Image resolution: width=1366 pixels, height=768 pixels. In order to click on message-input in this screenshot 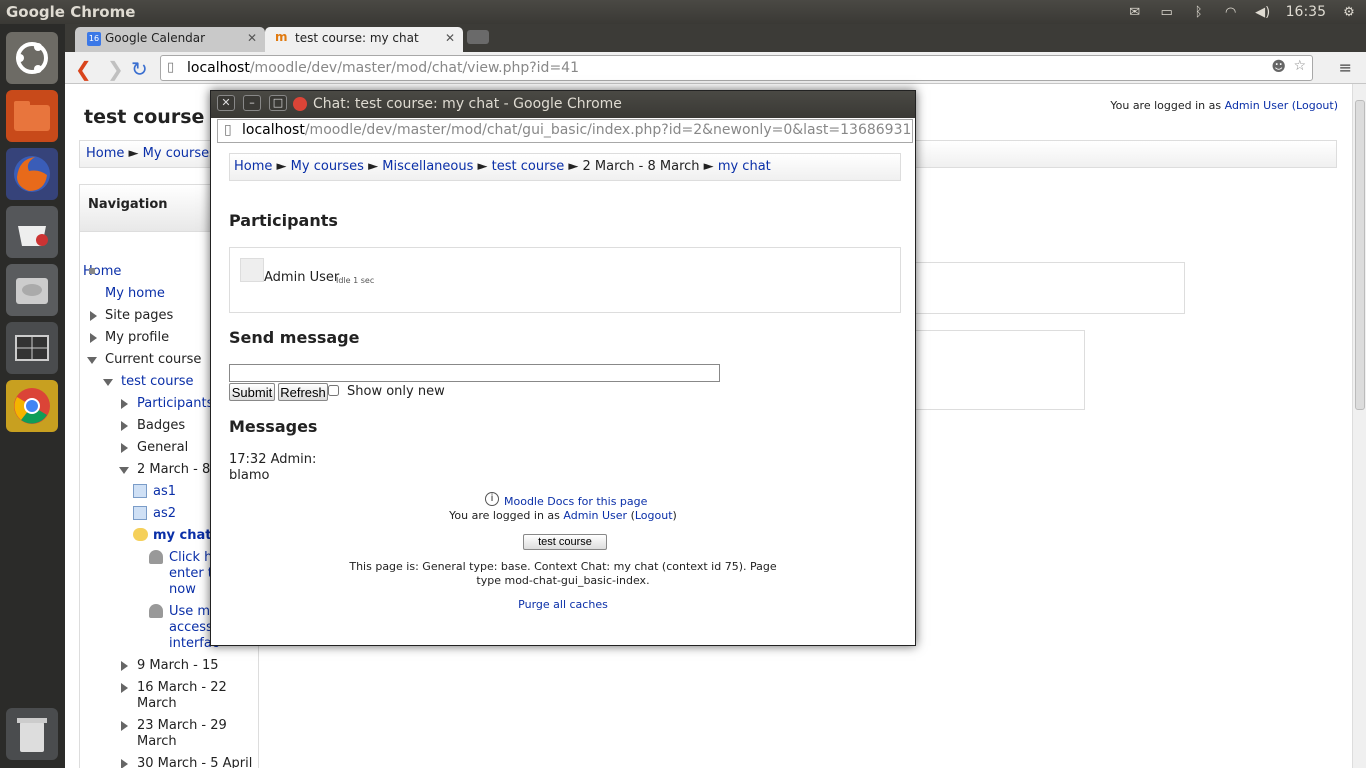, I will do `click(474, 373)`.